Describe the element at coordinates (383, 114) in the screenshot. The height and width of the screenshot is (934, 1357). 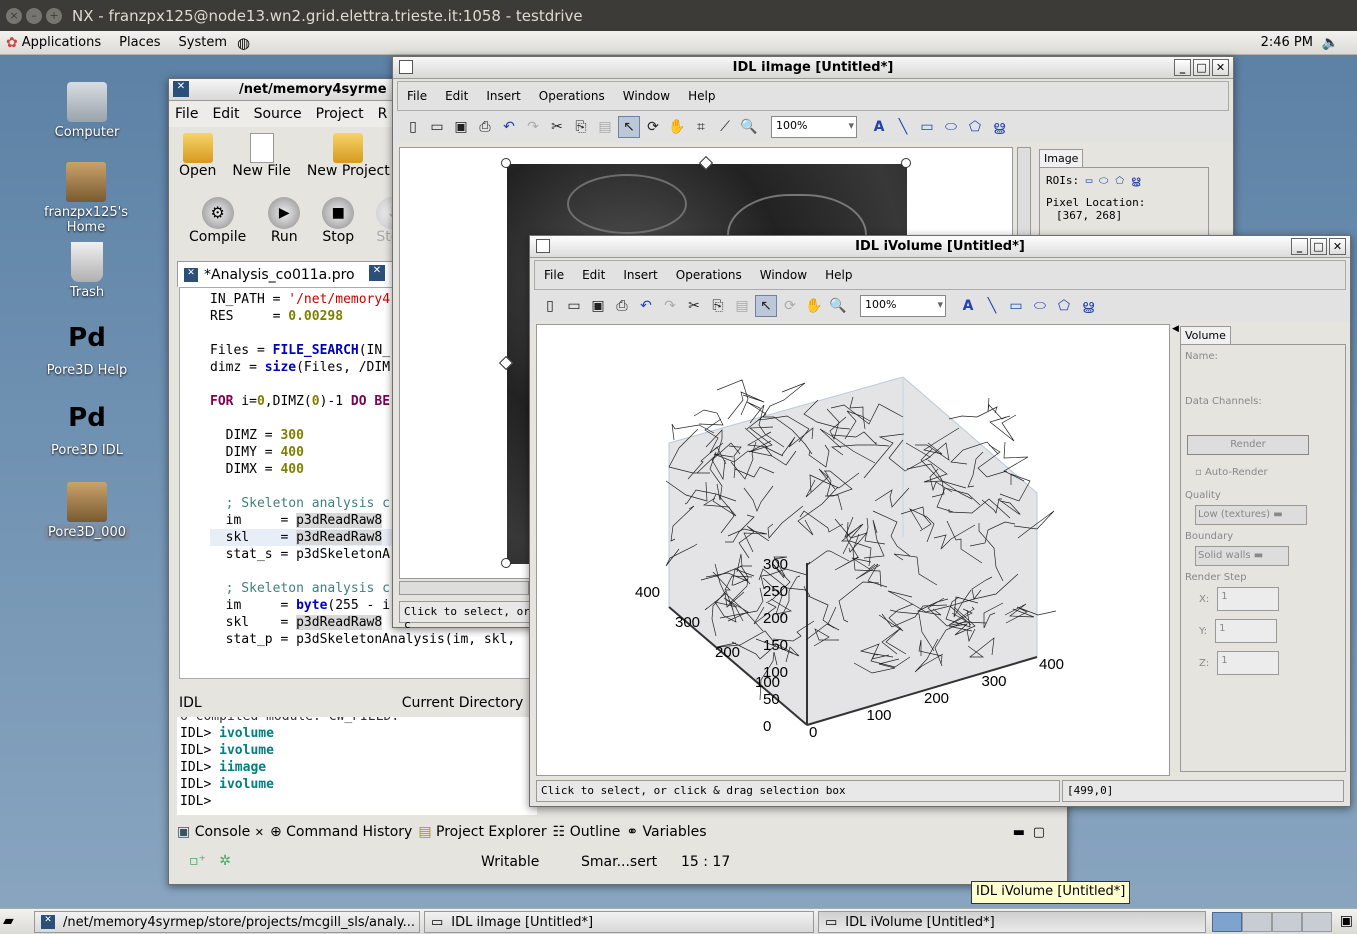
I see `menu-run: R` at that location.